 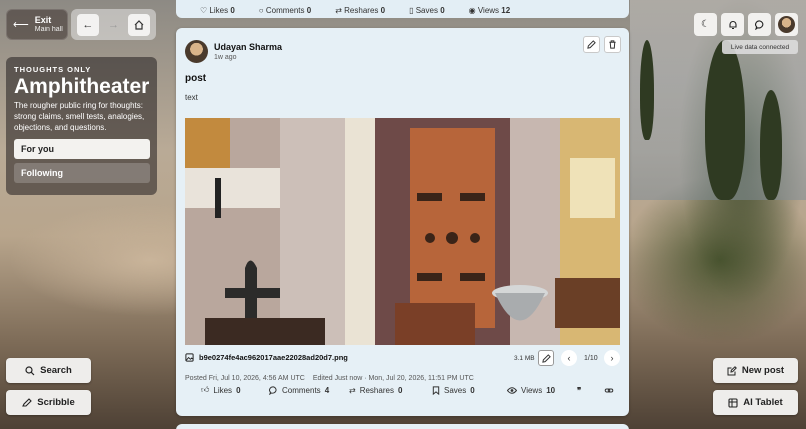 I want to click on prev-comments-count: 0, so click(x=309, y=10).